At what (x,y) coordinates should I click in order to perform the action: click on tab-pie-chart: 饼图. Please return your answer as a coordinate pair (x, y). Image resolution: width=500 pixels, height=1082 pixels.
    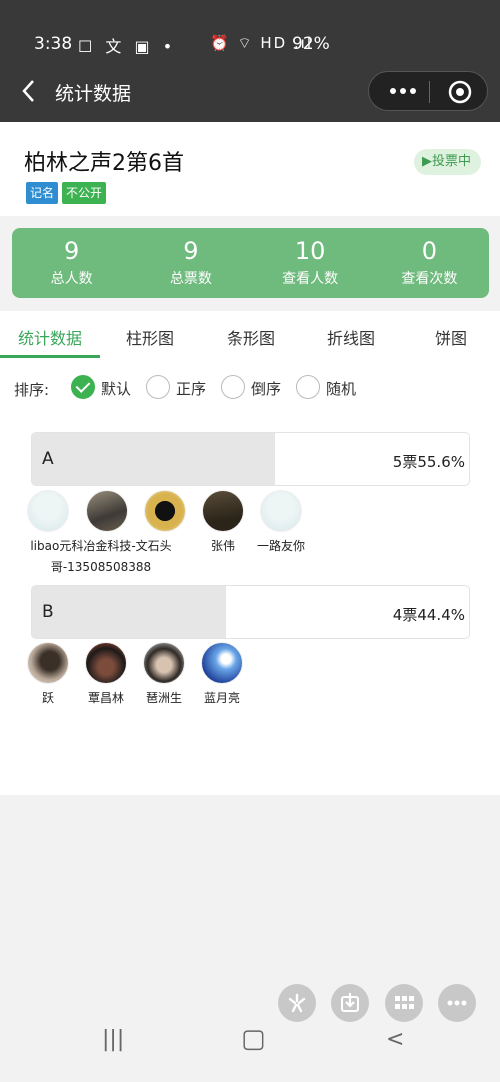
    Looking at the image, I should click on (451, 337).